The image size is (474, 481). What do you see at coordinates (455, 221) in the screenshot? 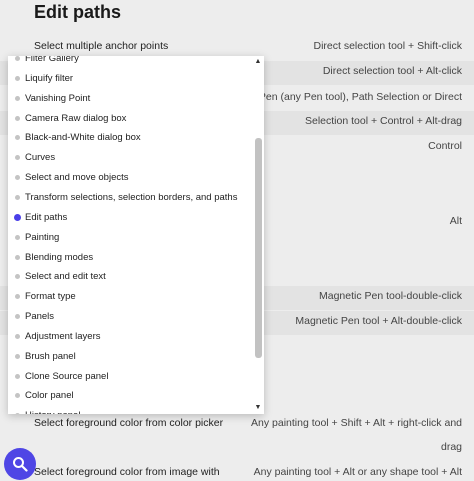
I see `shortcut-keys: Alt` at bounding box center [455, 221].